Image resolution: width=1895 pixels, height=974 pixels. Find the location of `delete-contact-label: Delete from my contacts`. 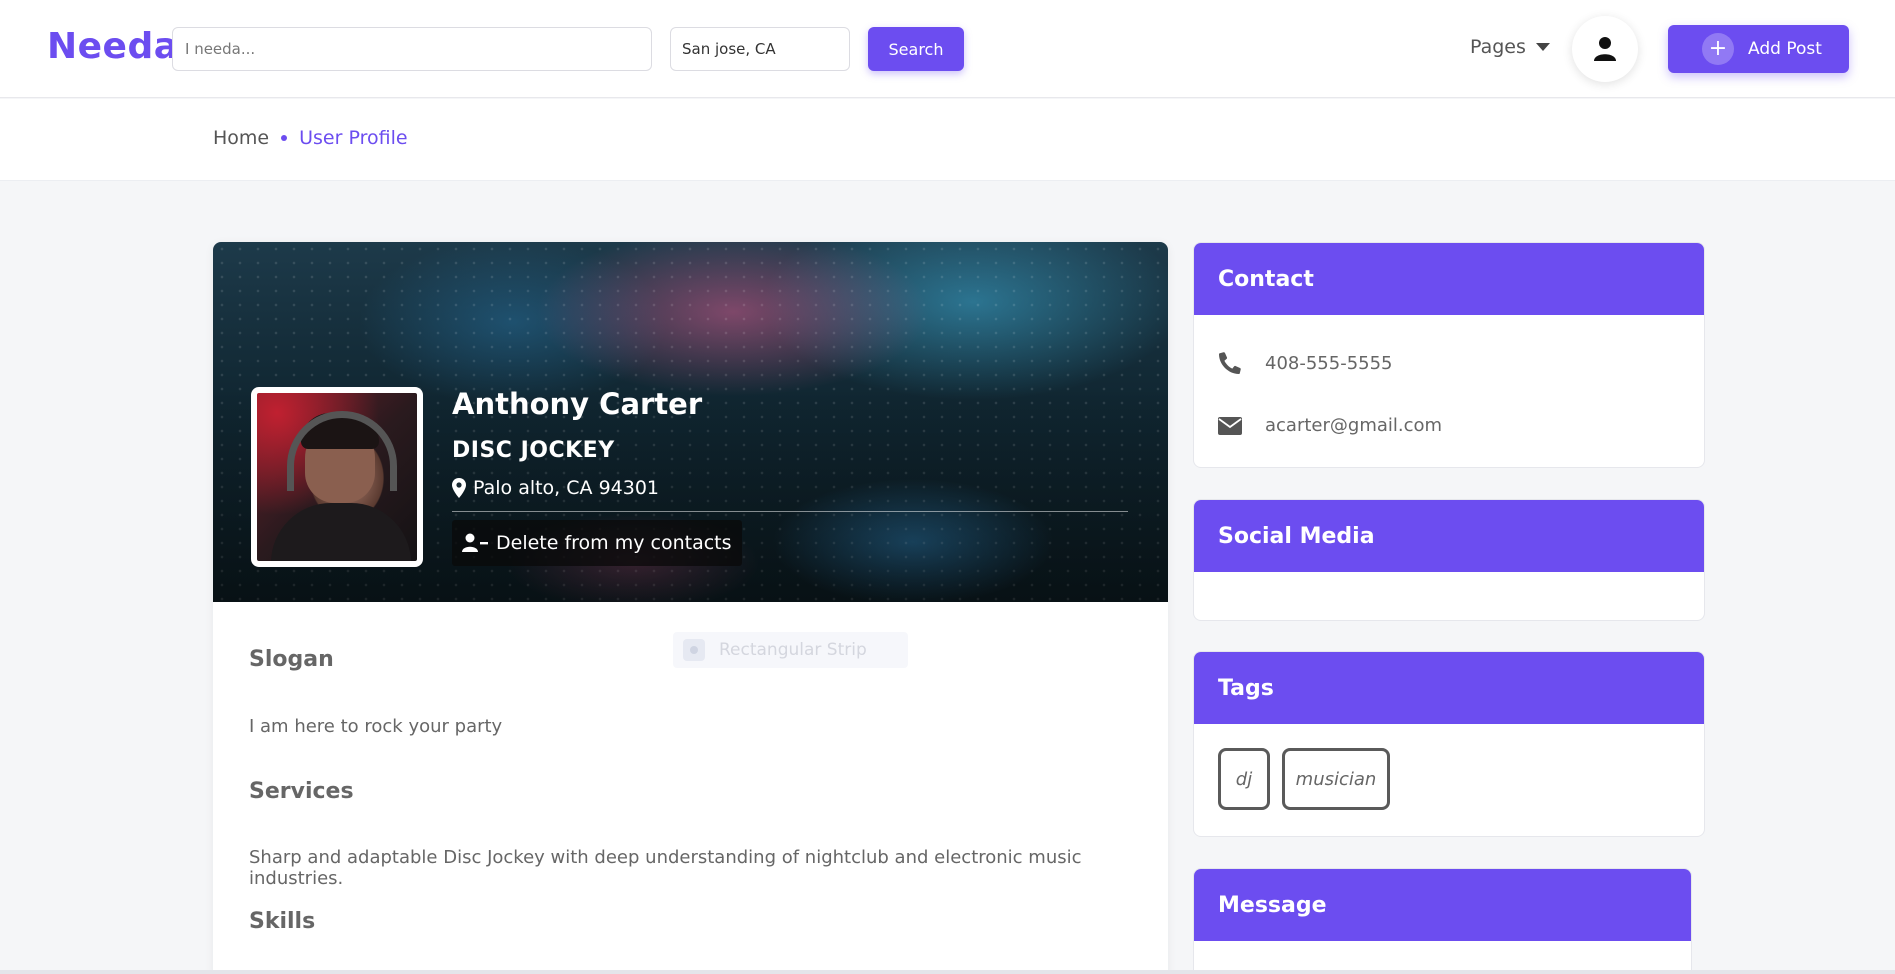

delete-contact-label: Delete from my contacts is located at coordinates (614, 543).